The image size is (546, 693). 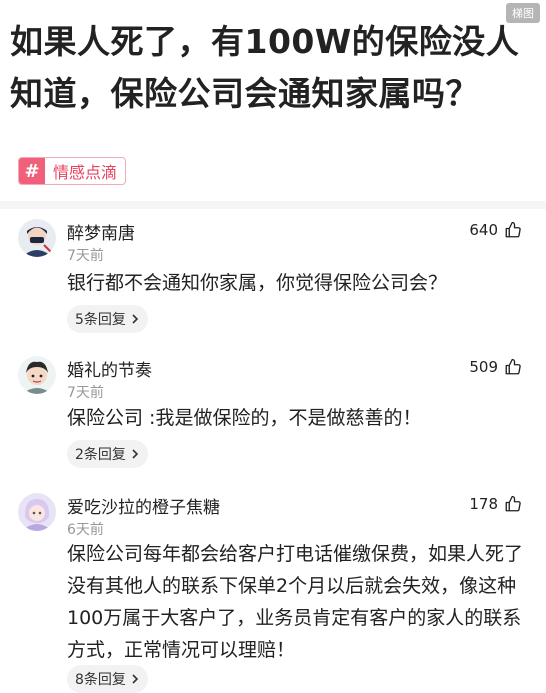 I want to click on username: 醉梦南唐, so click(x=101, y=231).